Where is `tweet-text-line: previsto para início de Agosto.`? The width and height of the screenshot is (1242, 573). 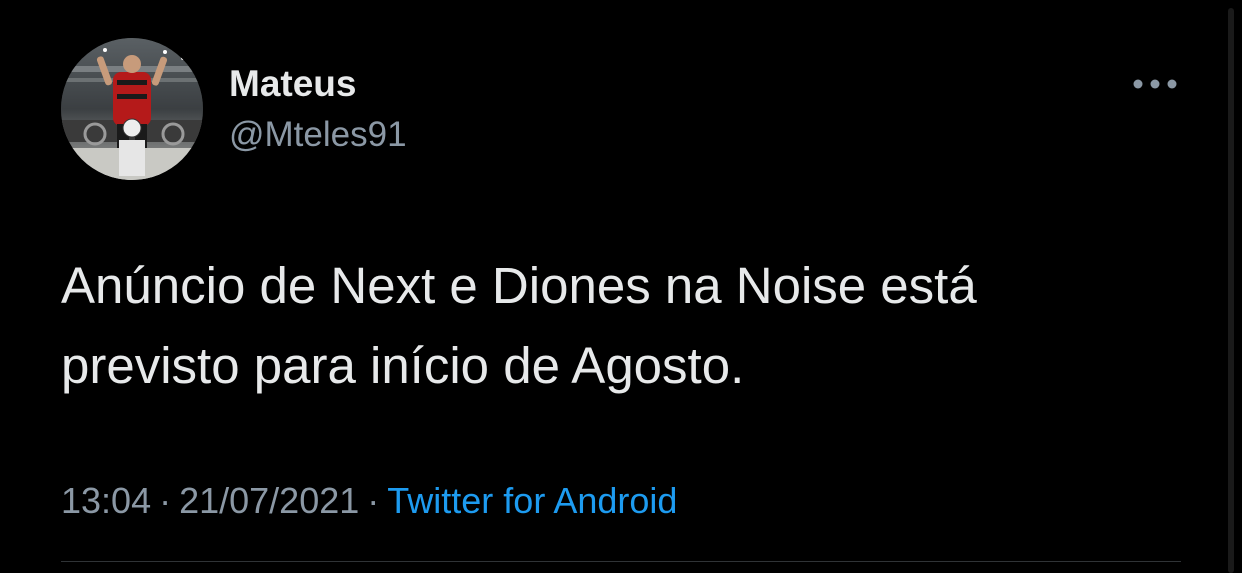 tweet-text-line: previsto para início de Agosto. is located at coordinates (403, 365).